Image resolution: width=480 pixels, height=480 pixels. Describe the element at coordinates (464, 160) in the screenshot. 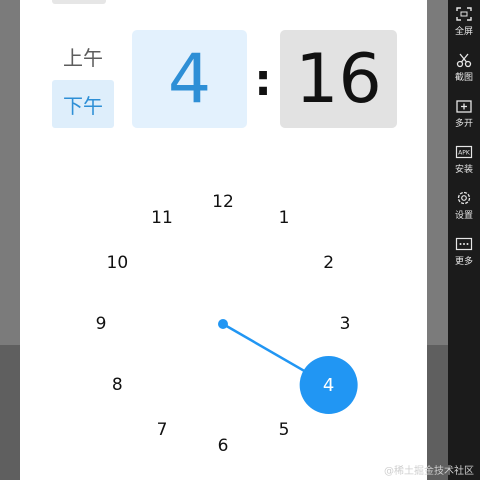

I see `install-apk-button: APK 安装` at that location.